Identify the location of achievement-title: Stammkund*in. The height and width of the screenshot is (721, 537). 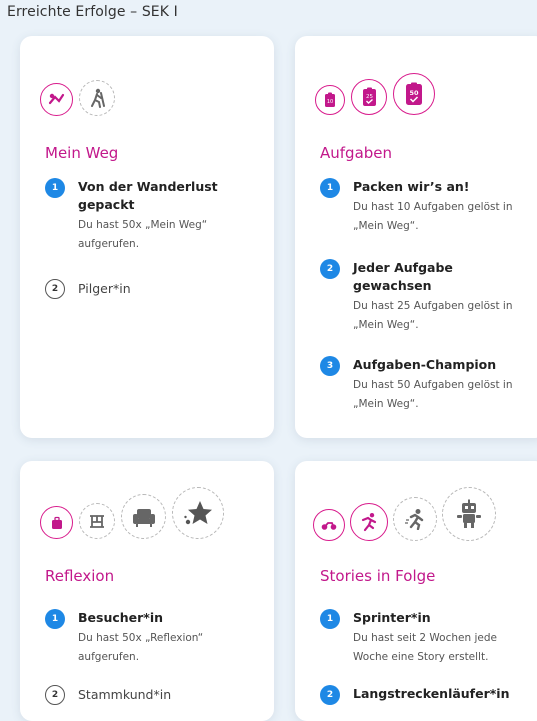
(125, 694).